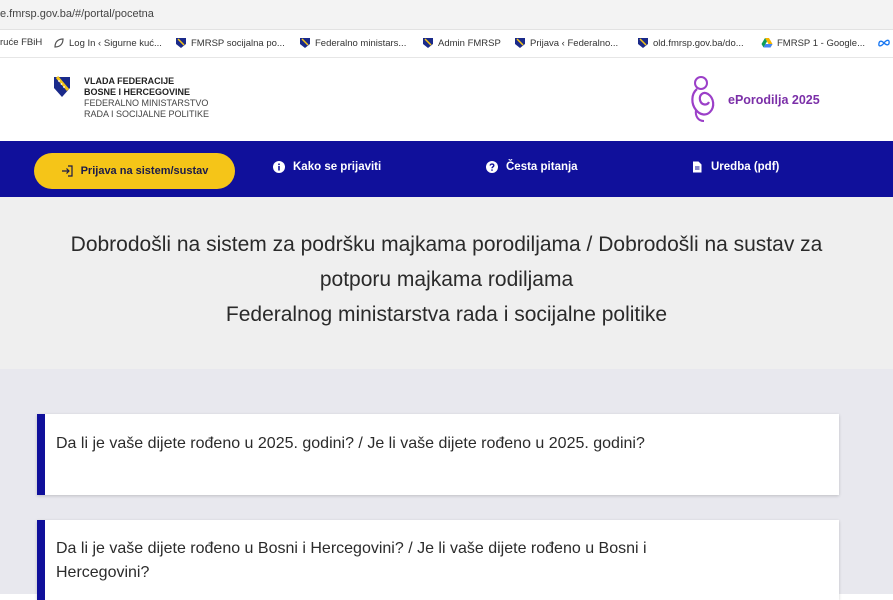 This screenshot has height=600, width=893. Describe the element at coordinates (542, 167) in the screenshot. I see `nav-faq-label: Česta pitanja` at that location.